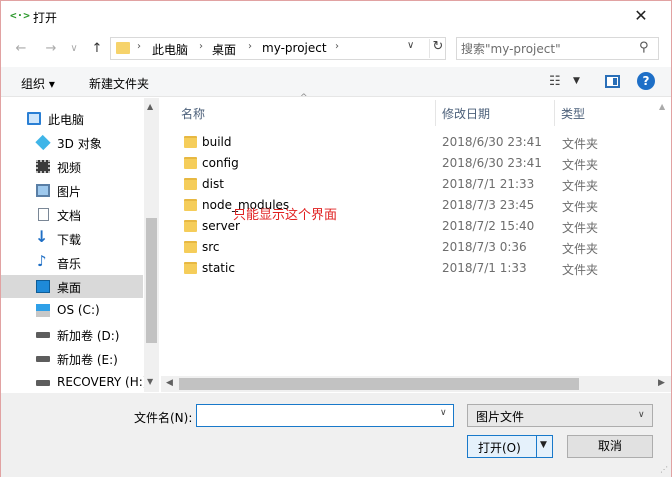 This screenshot has height=477, width=672. I want to click on organize-menu-button: 组织 ▾, so click(38, 83).